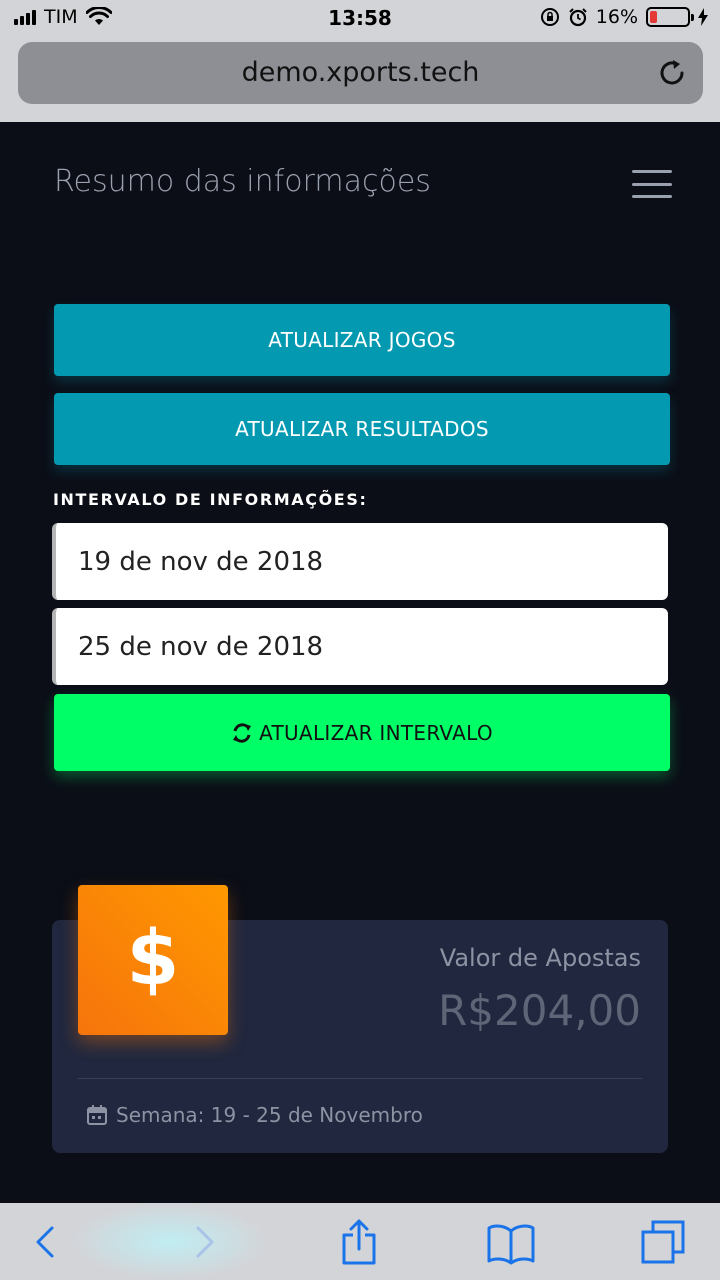 This screenshot has width=720, height=1280. What do you see at coordinates (360, 18) in the screenshot?
I see `status-bar: TIM 13:58 16%` at bounding box center [360, 18].